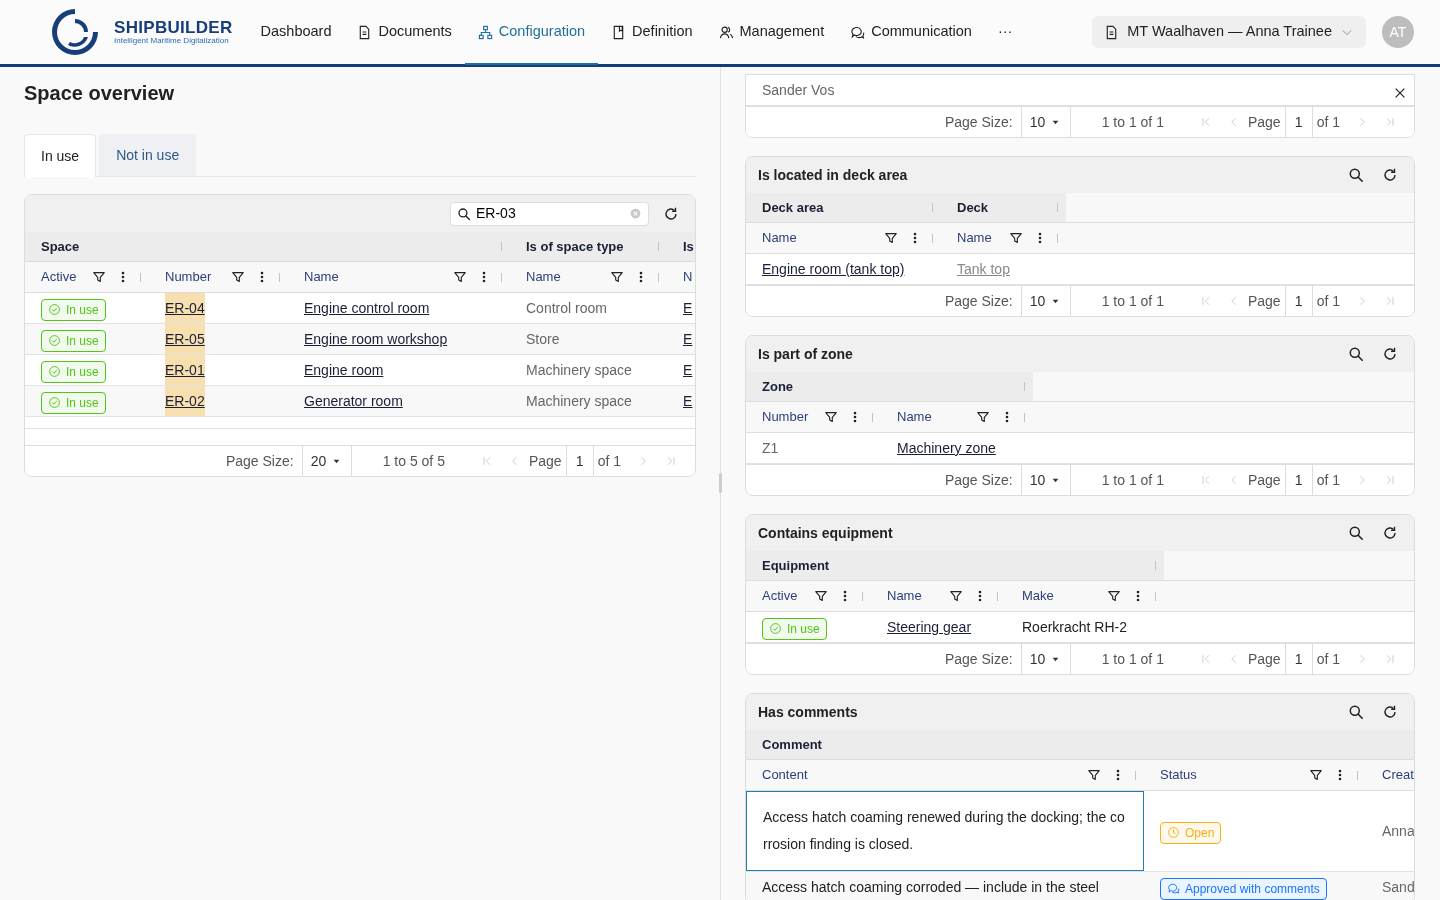 This screenshot has height=900, width=1440. I want to click on table-link: Engine room, so click(344, 370).